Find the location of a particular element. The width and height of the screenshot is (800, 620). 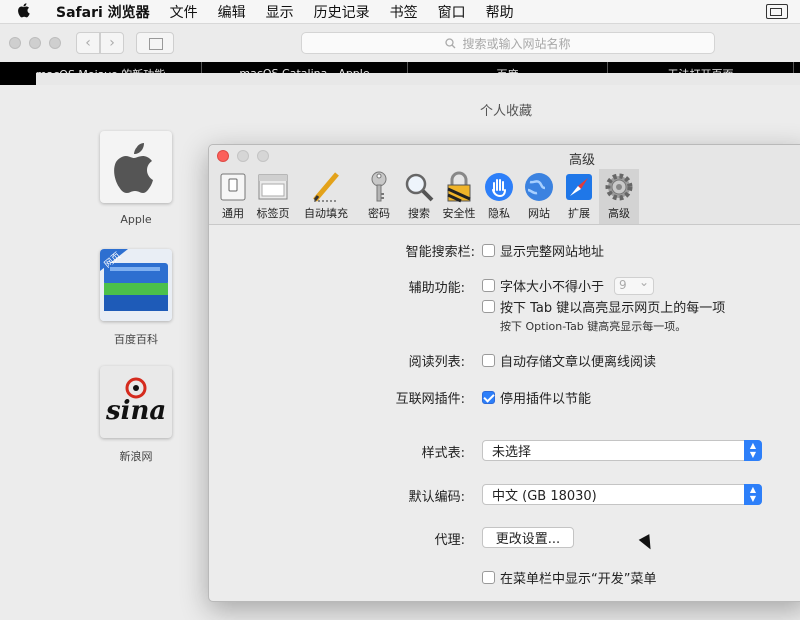

address-bar: 搜索或输入网站名称 is located at coordinates (508, 43).